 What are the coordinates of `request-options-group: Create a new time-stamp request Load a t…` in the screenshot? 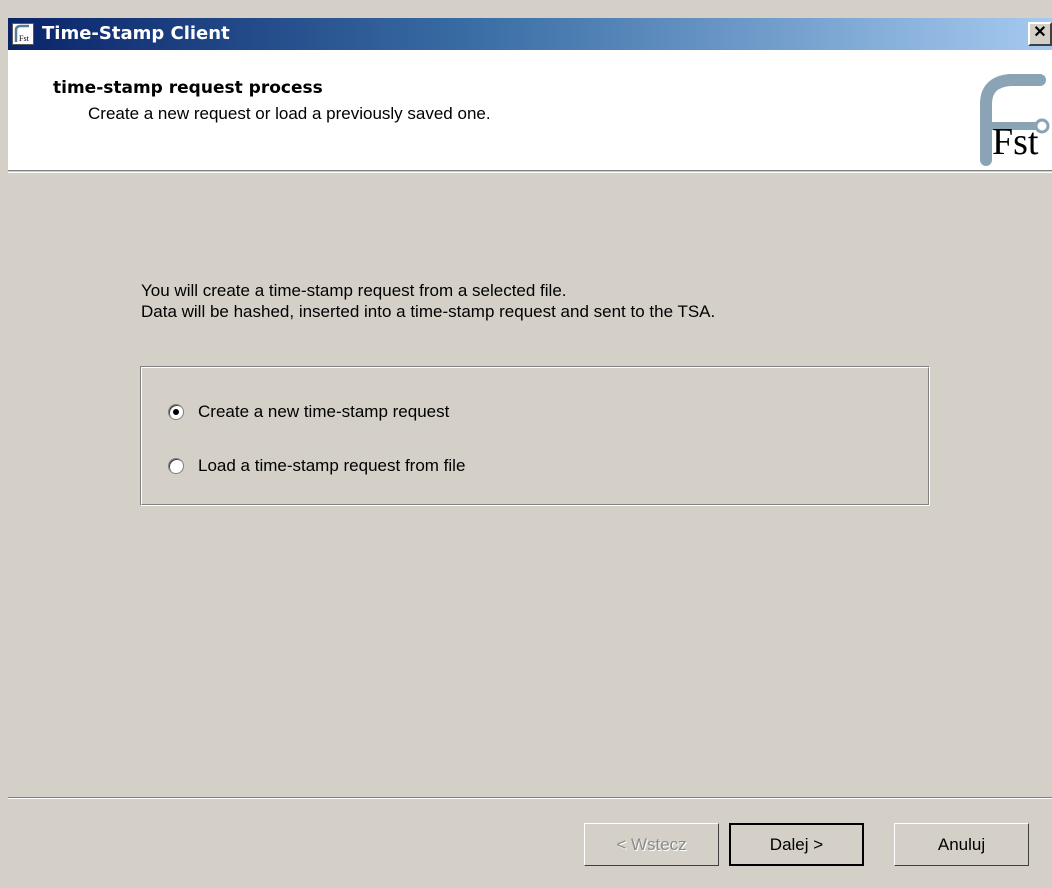 It's located at (535, 436).